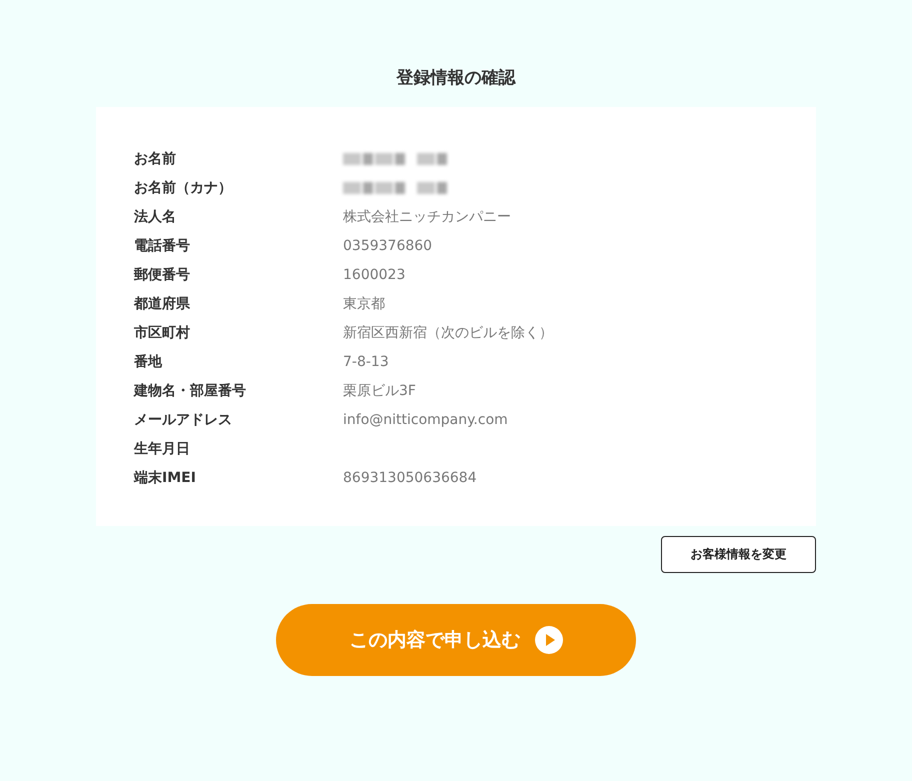 The width and height of the screenshot is (912, 781). I want to click on field-label: 生年月日, so click(162, 449).